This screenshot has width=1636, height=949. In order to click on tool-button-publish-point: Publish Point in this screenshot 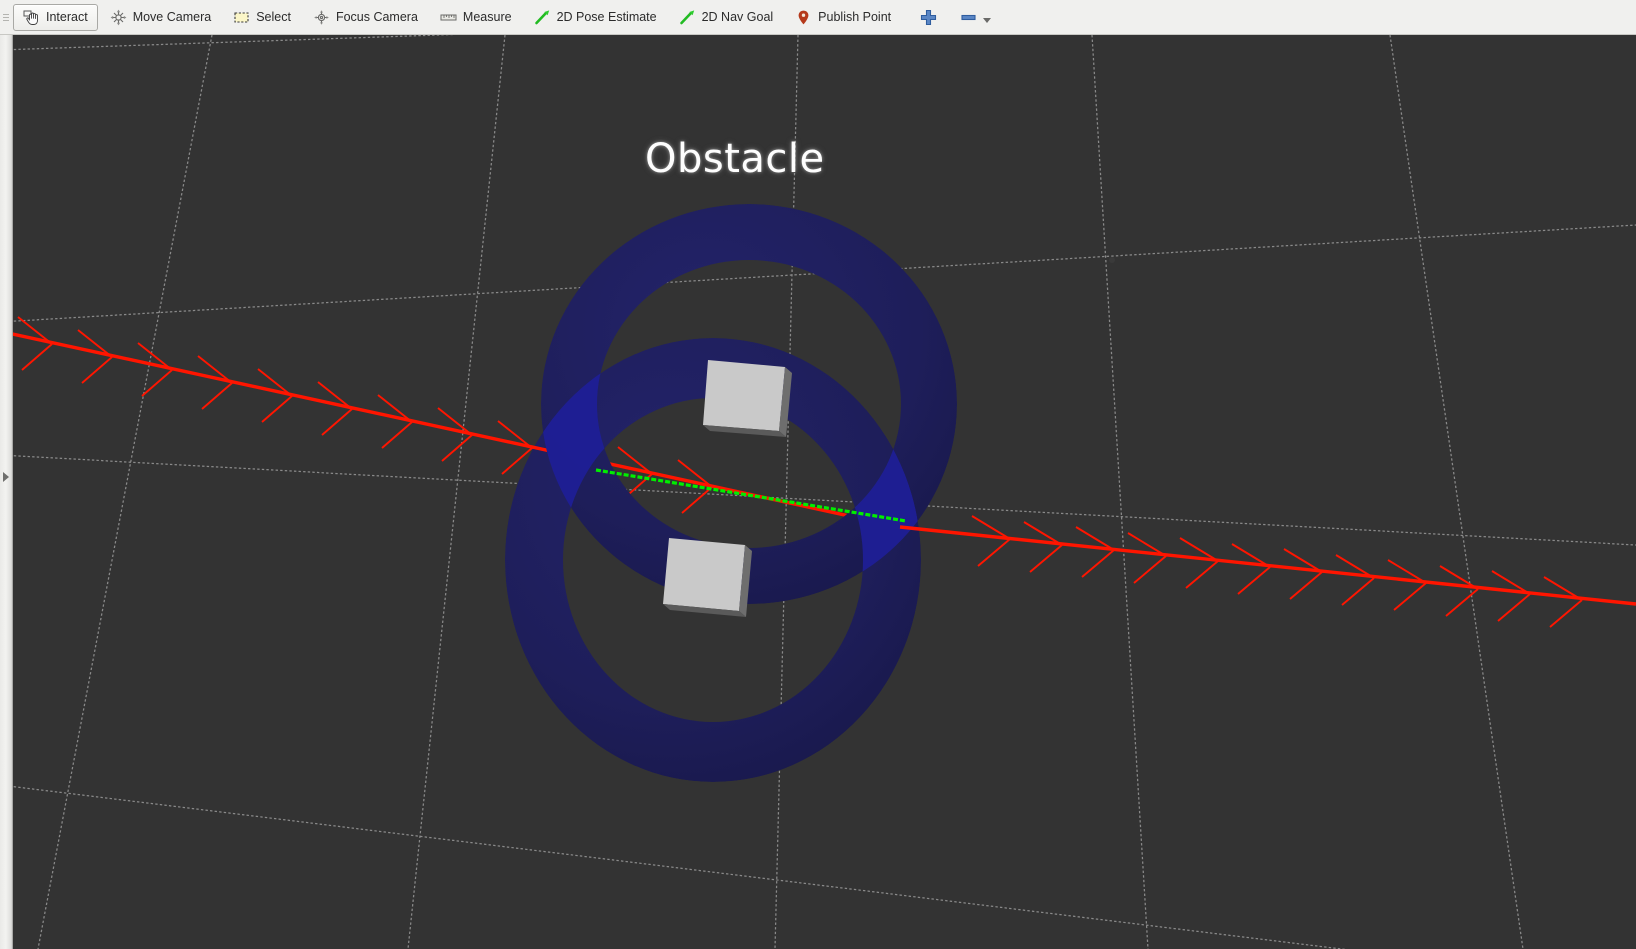, I will do `click(843, 17)`.